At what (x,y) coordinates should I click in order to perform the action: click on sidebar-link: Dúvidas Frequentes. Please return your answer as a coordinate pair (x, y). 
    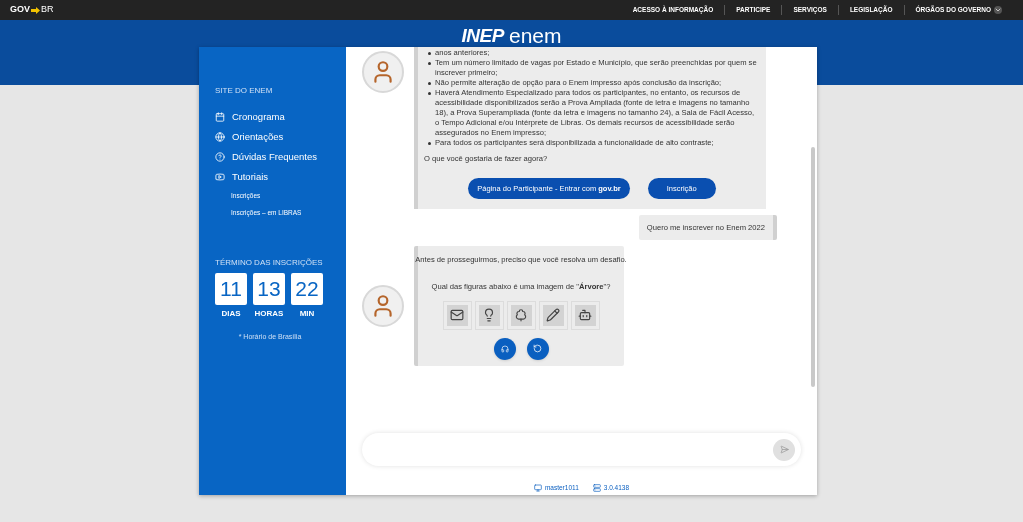
    Looking at the image, I should click on (275, 157).